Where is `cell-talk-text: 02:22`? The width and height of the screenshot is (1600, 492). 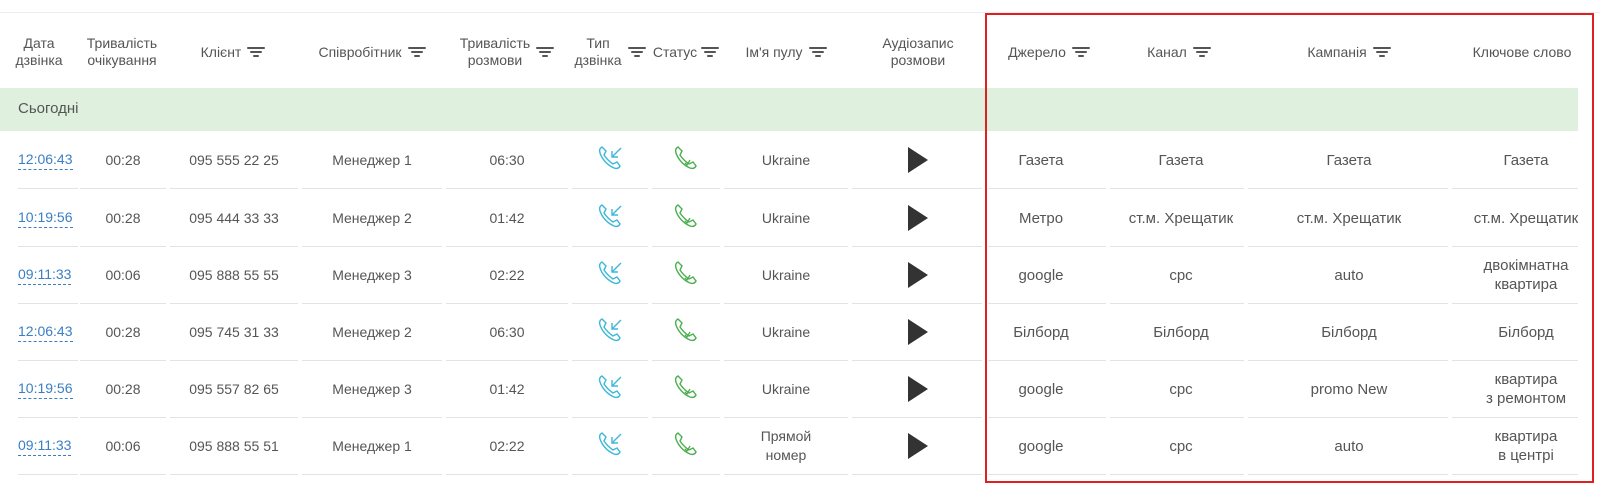
cell-talk-text: 02:22 is located at coordinates (507, 274).